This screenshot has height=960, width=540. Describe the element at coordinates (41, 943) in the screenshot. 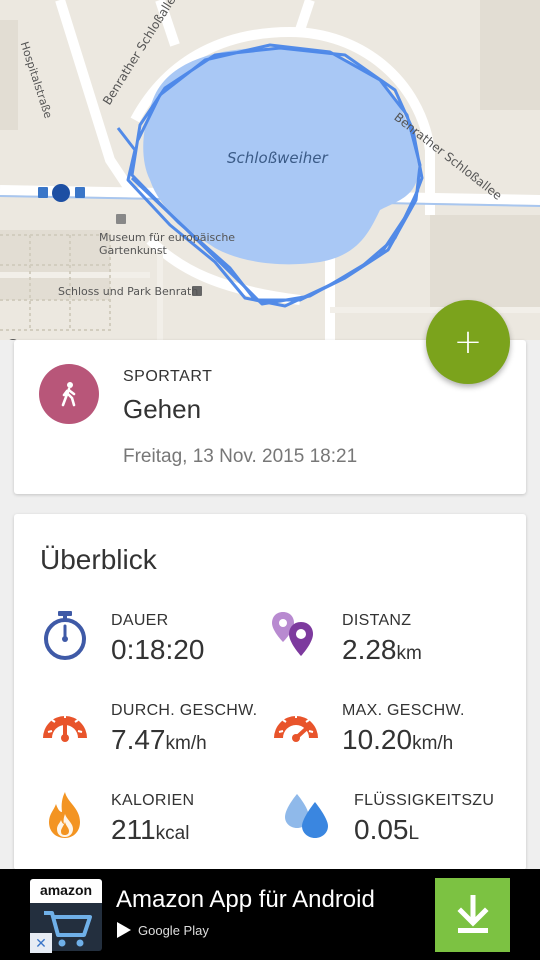

I see `ad-close-icon: ✕` at that location.